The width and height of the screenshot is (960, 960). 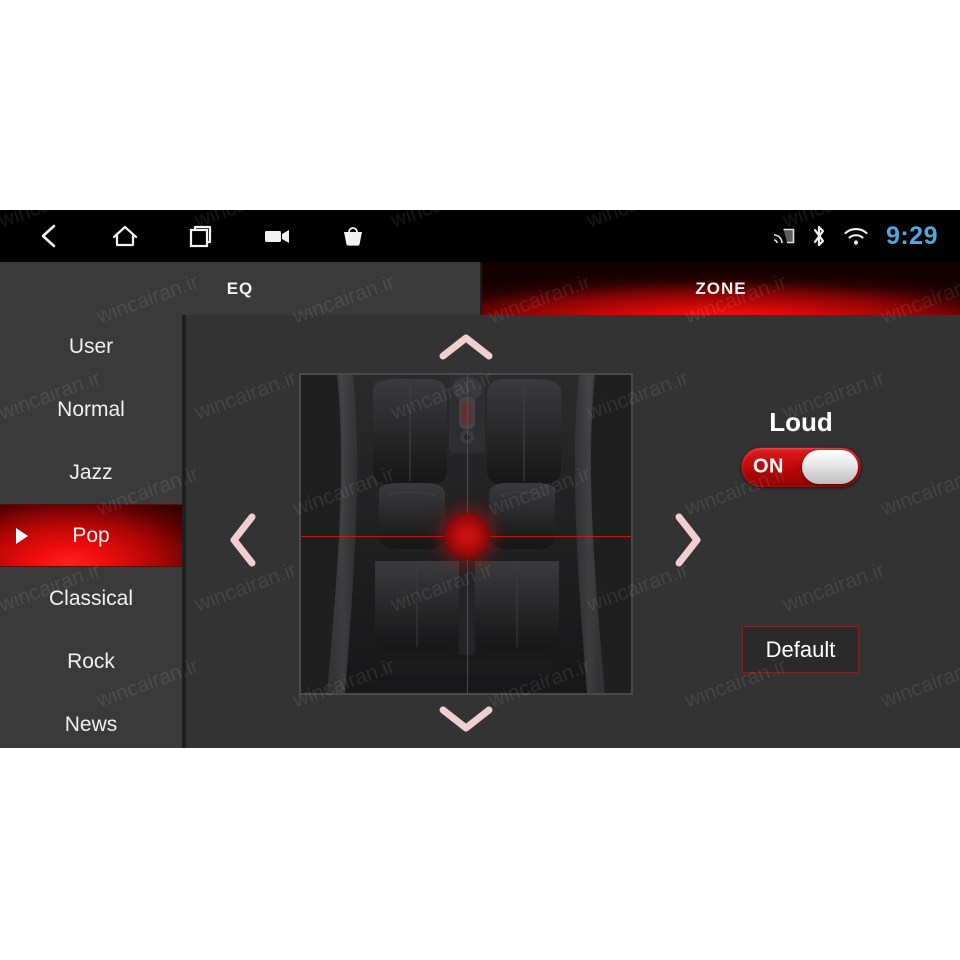 I want to click on preset-item-rock: Rock, so click(x=91, y=661).